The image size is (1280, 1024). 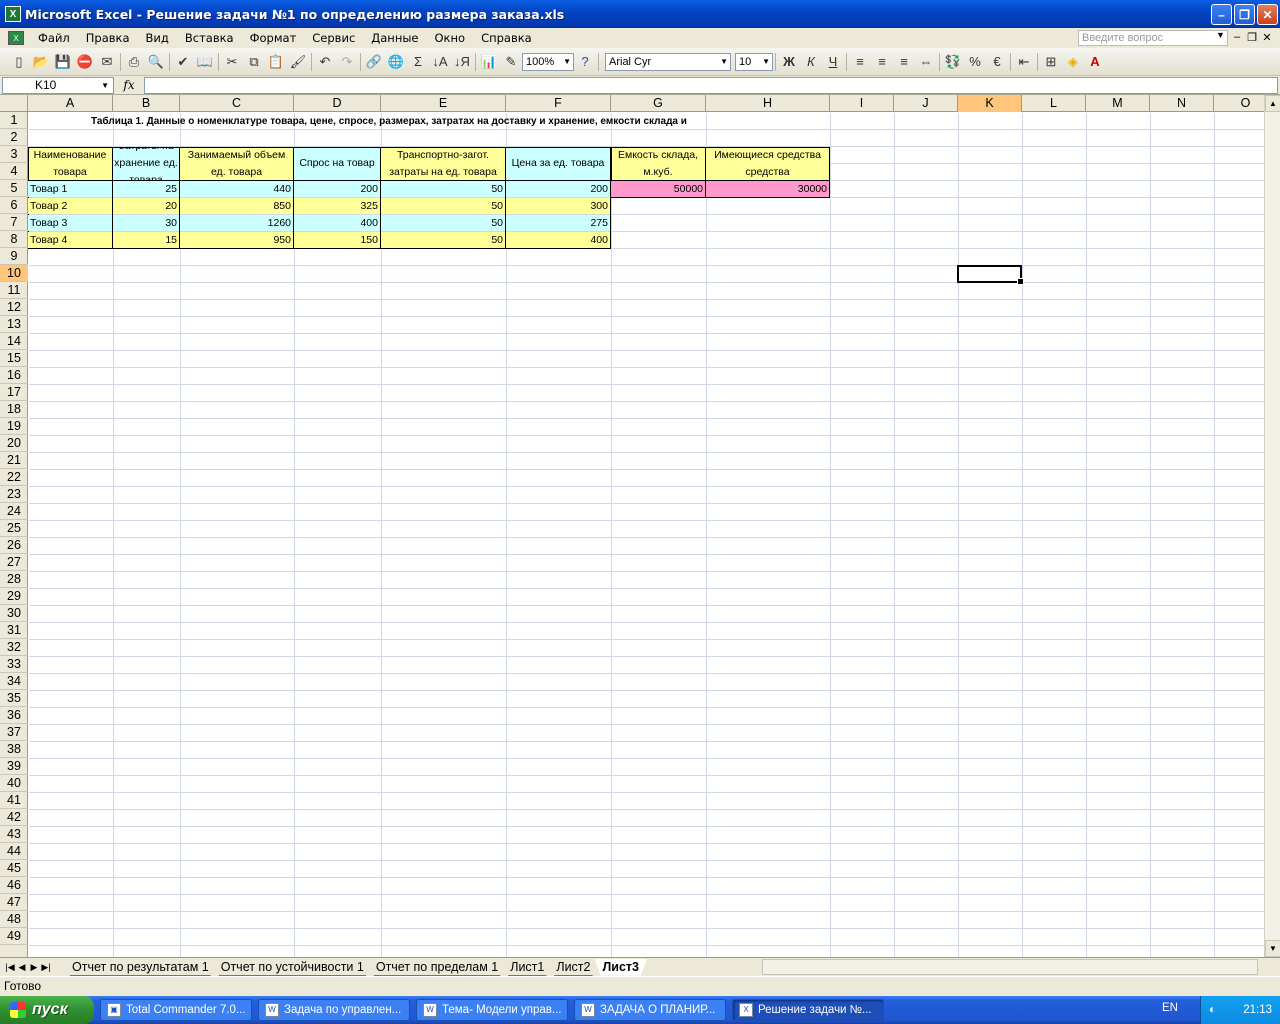 I want to click on value-cell: 30, so click(x=146, y=223).